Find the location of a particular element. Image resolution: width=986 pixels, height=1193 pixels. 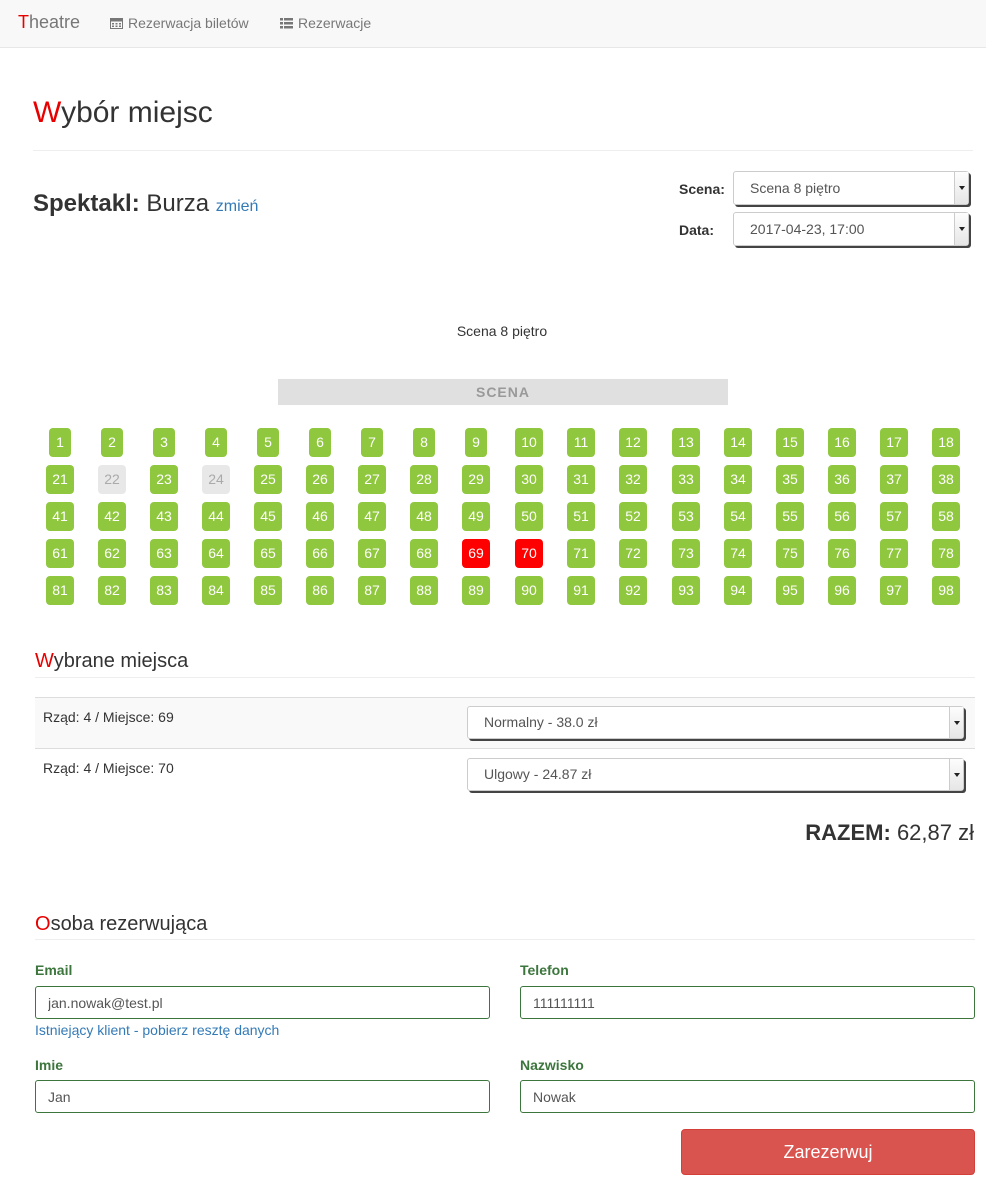

seat-49: 49 is located at coordinates (476, 516).